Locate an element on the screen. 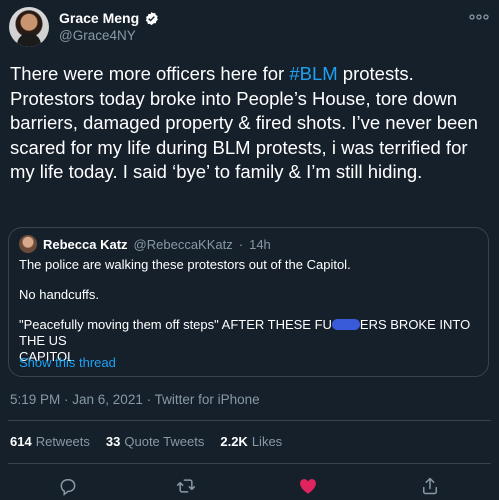 The height and width of the screenshot is (500, 499). show-thread-link: Show this thread is located at coordinates (67, 362).